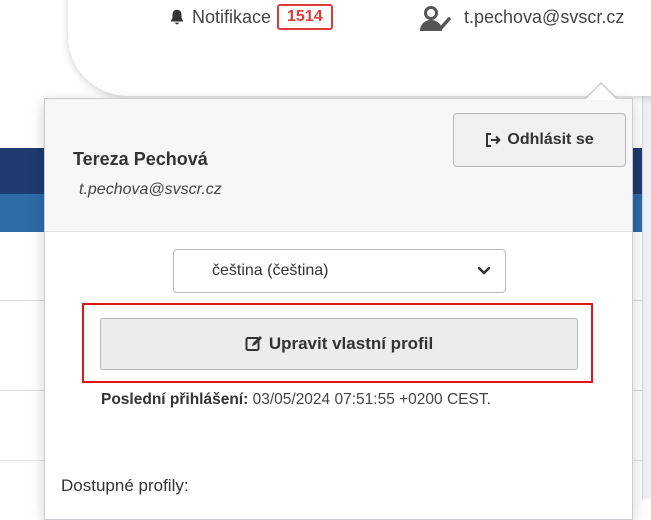 The height and width of the screenshot is (520, 651). Describe the element at coordinates (484, 270) in the screenshot. I see `chevron-down-icon` at that location.